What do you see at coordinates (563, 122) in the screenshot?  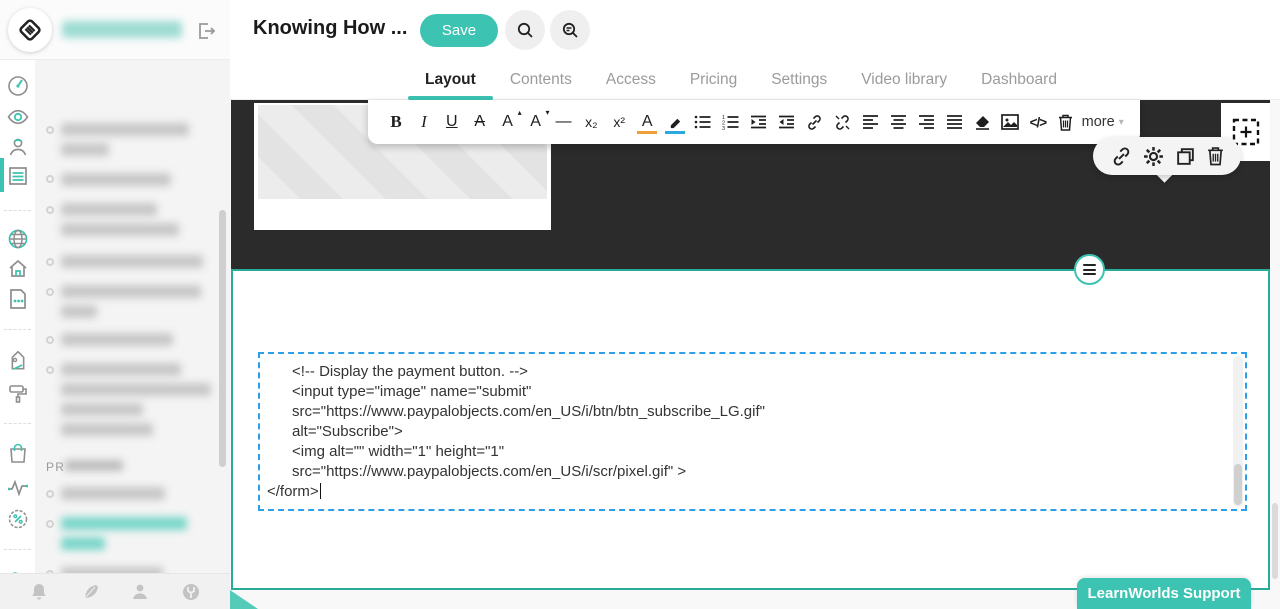 I see `horizontal-rule-icon: —` at bounding box center [563, 122].